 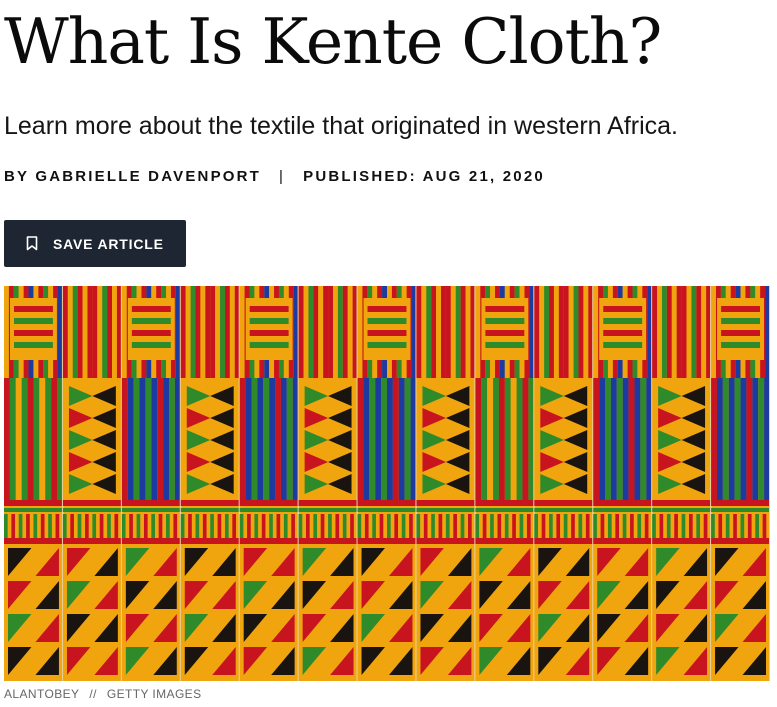 What do you see at coordinates (333, 41) in the screenshot?
I see `article-headline: What Is Kente Cloth?` at bounding box center [333, 41].